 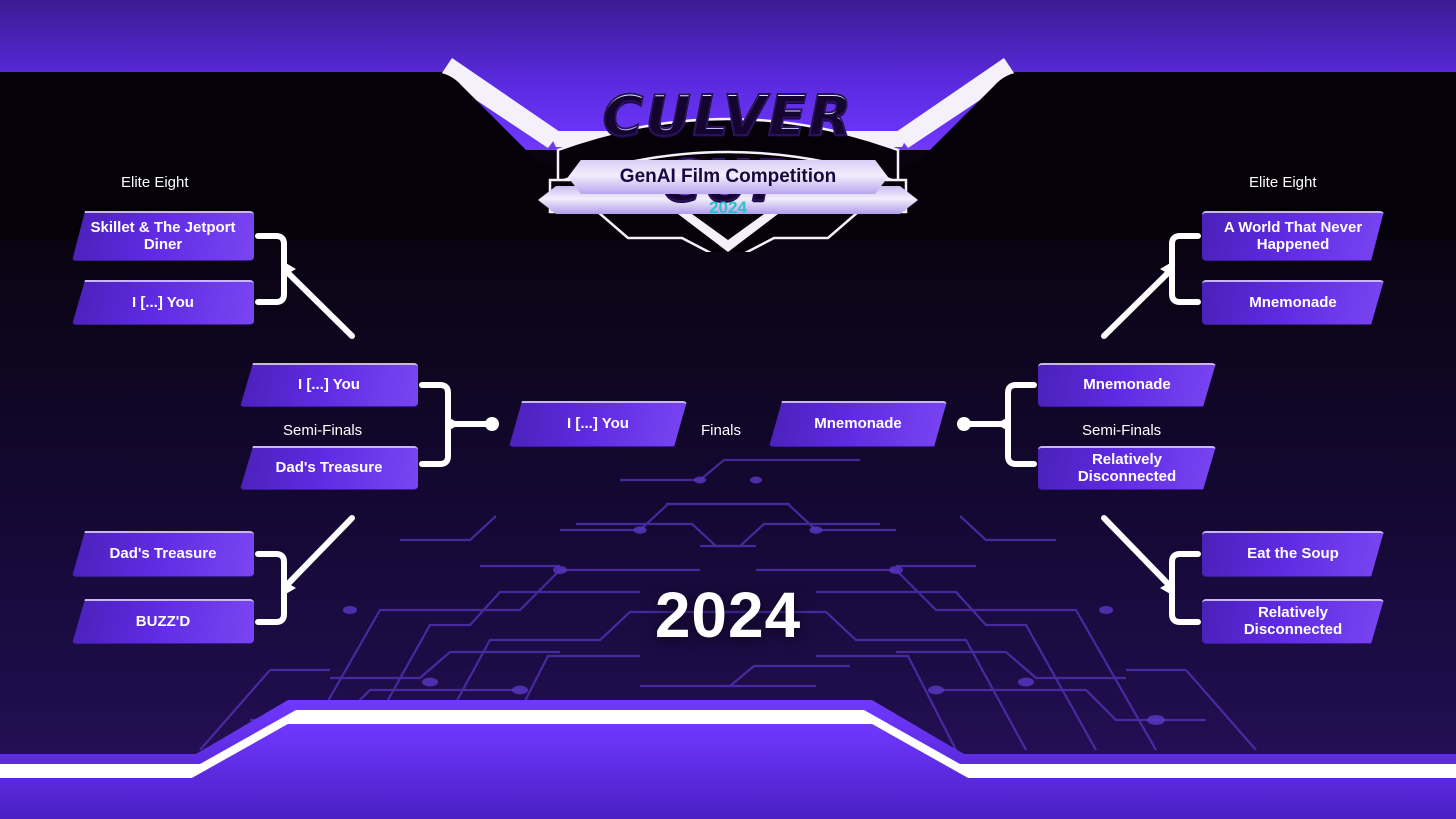 What do you see at coordinates (155, 182) in the screenshot?
I see `label-elite-eight-left: Elite Eight` at bounding box center [155, 182].